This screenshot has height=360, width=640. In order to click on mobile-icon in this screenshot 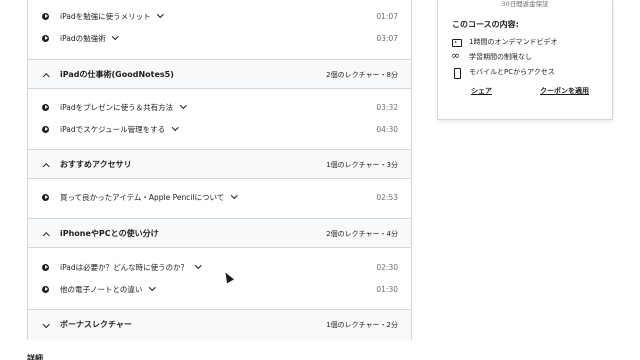, I will do `click(457, 73)`.